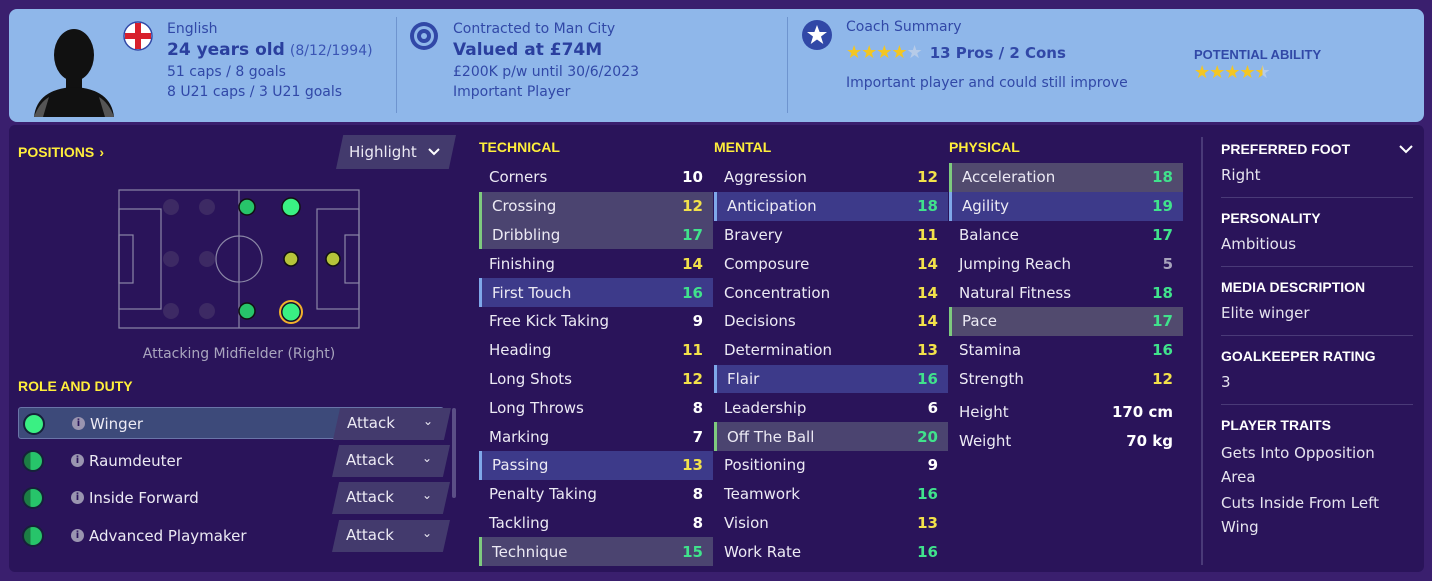 This screenshot has height=581, width=1432. What do you see at coordinates (831, 407) in the screenshot?
I see `attribute-row: Leadership 6` at bounding box center [831, 407].